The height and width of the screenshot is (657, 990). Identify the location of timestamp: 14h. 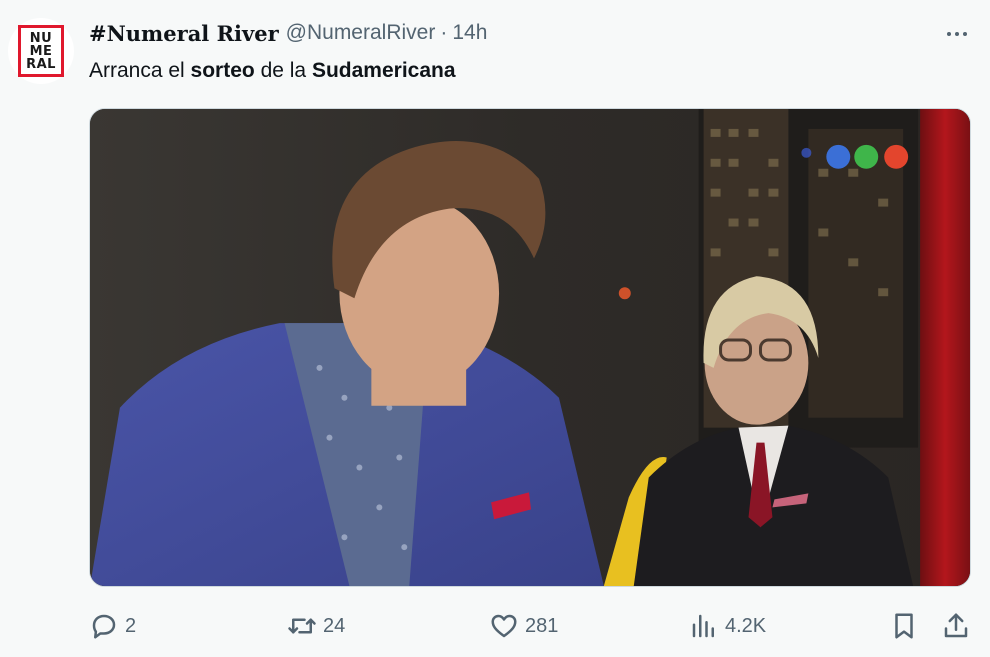
(469, 33).